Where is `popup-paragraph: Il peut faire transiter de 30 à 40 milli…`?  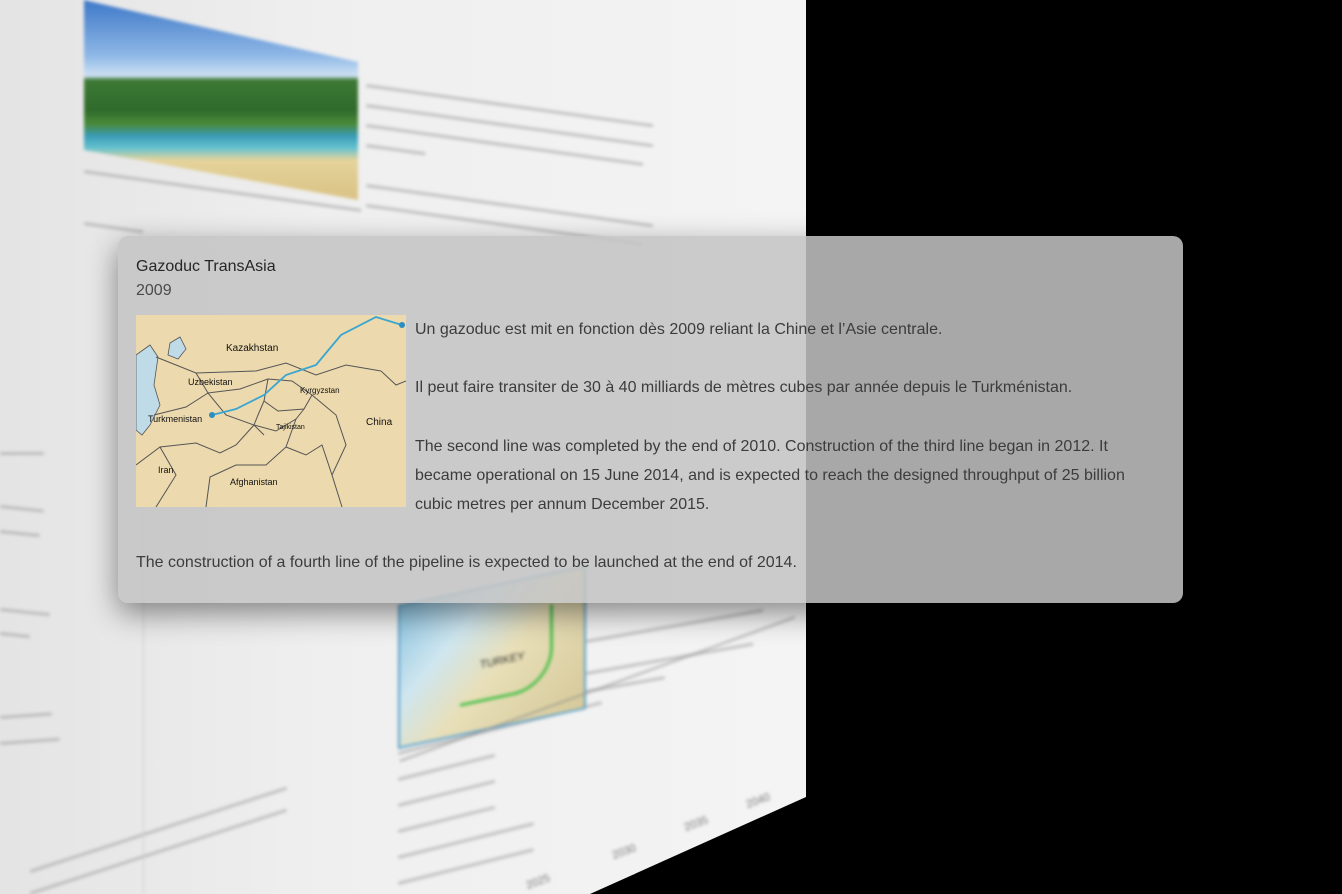 popup-paragraph: Il peut faire transiter de 30 à 40 milli… is located at coordinates (744, 387).